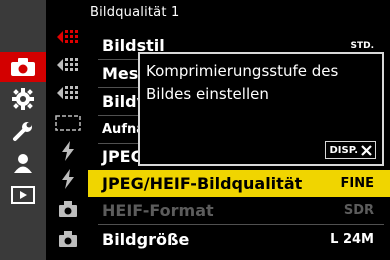 This screenshot has height=260, width=390. I want to click on tab-column, so click(23, 130).